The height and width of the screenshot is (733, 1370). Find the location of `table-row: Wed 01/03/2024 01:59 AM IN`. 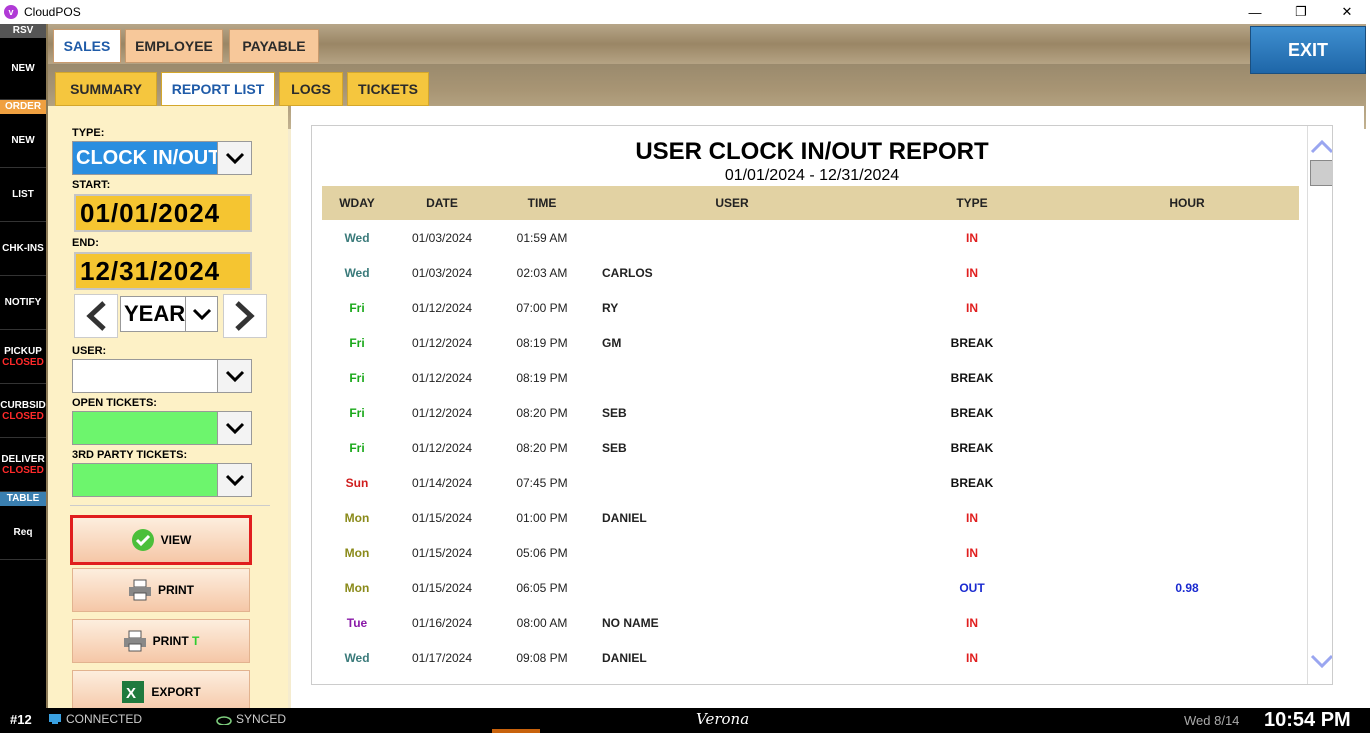

table-row: Wed 01/03/2024 01:59 AM IN is located at coordinates (810, 237).